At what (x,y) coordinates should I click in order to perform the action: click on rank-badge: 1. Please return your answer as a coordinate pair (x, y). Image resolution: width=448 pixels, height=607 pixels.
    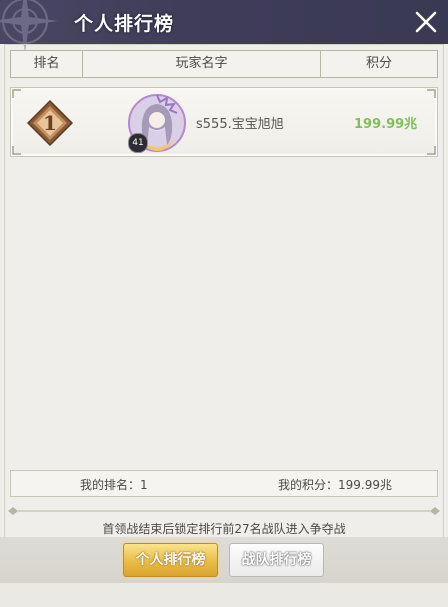
    Looking at the image, I should click on (50, 123).